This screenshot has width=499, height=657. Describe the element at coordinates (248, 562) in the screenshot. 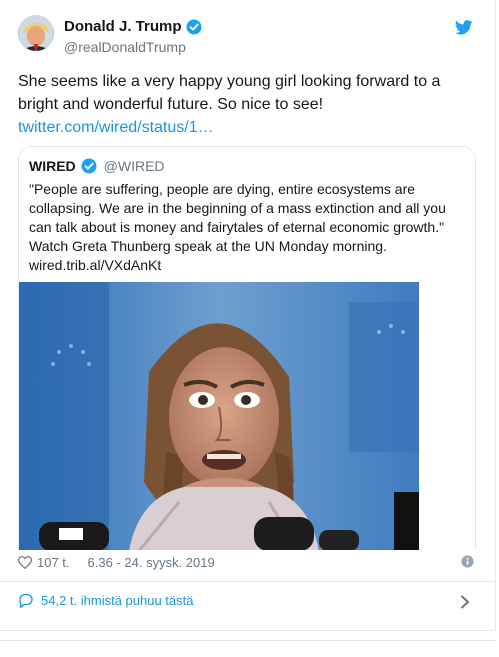

I see `tweet-meta: 107 t. 6.36 - 24. syysk. 2019` at that location.